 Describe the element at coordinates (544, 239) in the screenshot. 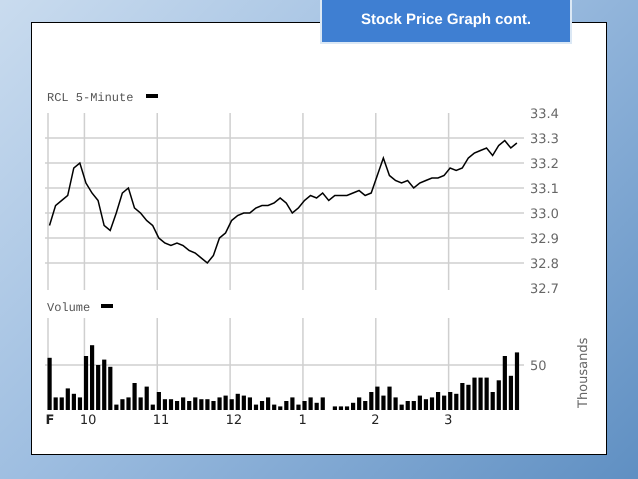

I see `axis-label: 32.9` at that location.